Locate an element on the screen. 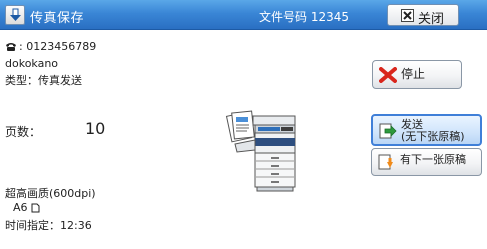  page-title: 传真保存 is located at coordinates (57, 18).